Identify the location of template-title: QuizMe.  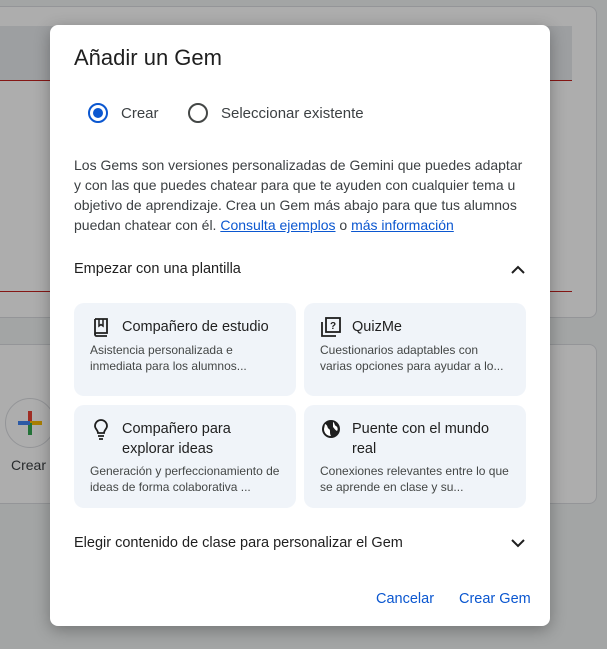
(377, 327).